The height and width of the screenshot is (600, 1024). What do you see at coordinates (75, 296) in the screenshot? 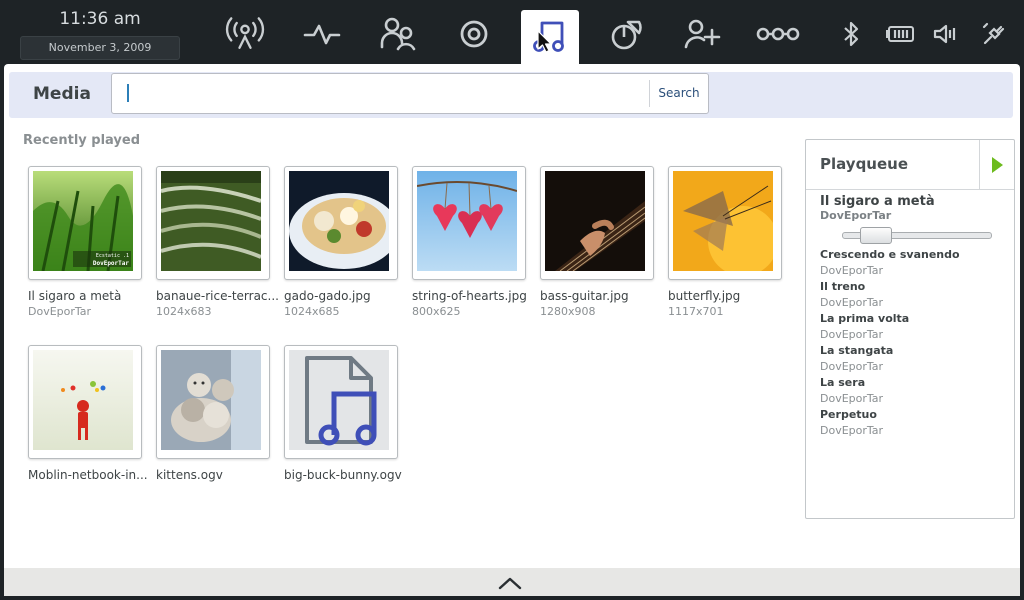
I see `tile-title: Il sigaro a metà` at bounding box center [75, 296].